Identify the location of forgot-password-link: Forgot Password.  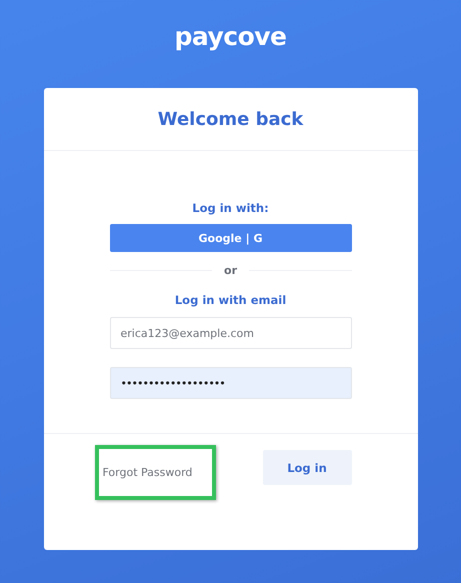
(155, 472).